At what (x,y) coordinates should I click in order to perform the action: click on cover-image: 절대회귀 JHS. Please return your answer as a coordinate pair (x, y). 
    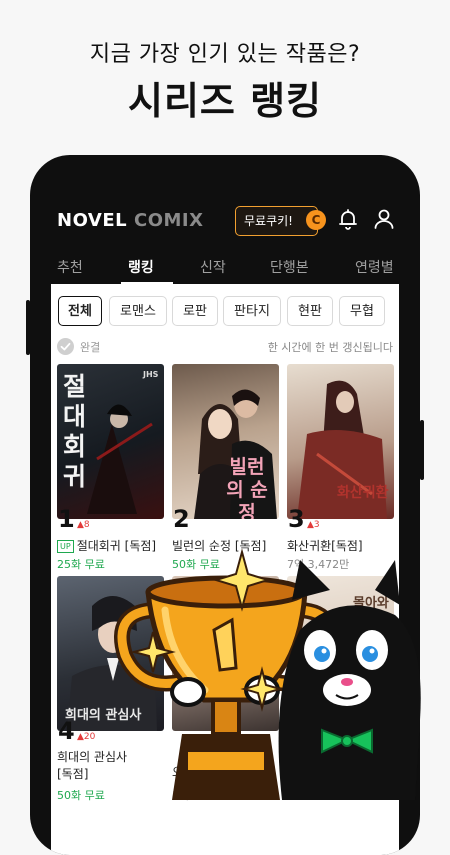
    Looking at the image, I should click on (110, 441).